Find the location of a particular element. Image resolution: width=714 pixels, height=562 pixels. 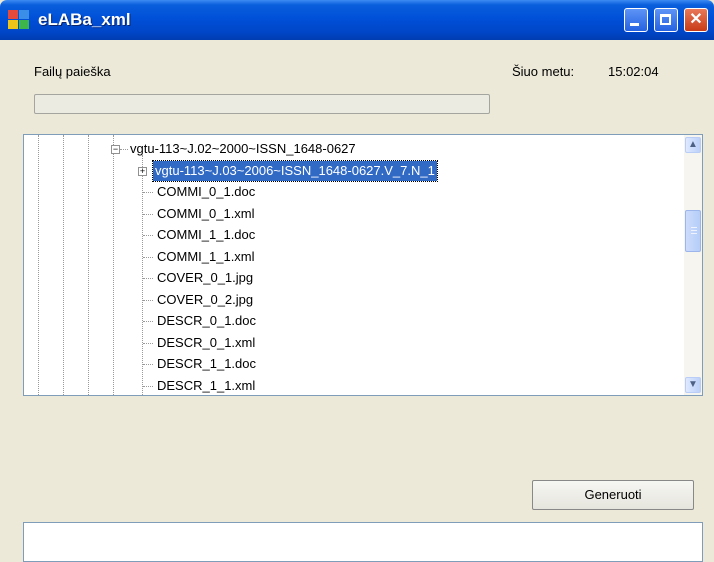

scroll-up-button: ▲ is located at coordinates (693, 145).